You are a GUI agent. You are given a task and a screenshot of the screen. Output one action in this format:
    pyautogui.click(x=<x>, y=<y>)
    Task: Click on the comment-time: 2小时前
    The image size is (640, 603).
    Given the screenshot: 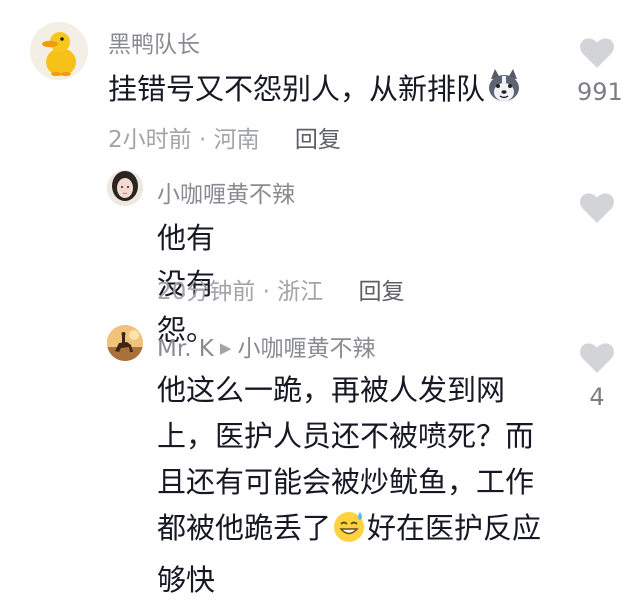 What is the action you would take?
    pyautogui.click(x=150, y=140)
    